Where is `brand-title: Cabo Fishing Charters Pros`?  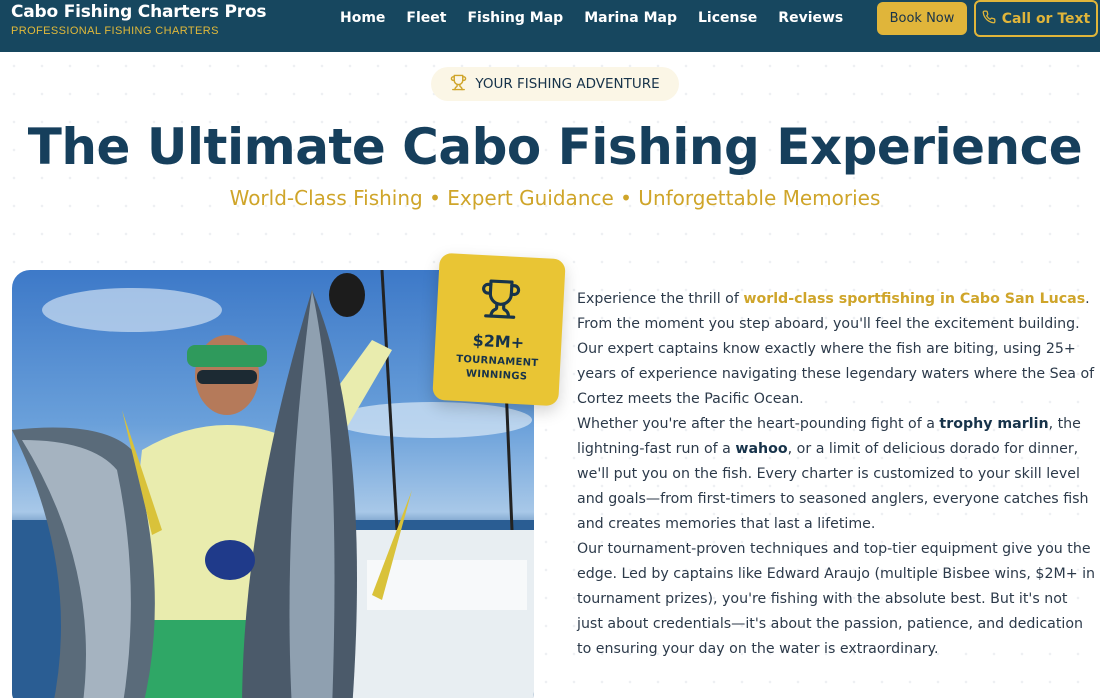 brand-title: Cabo Fishing Charters Pros is located at coordinates (139, 12).